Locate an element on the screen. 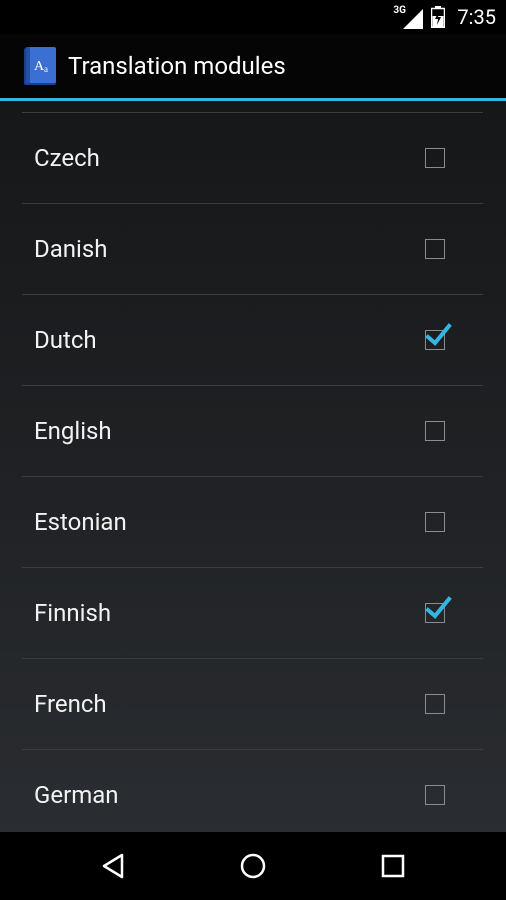 The height and width of the screenshot is (900, 506). home-button is located at coordinates (253, 866).